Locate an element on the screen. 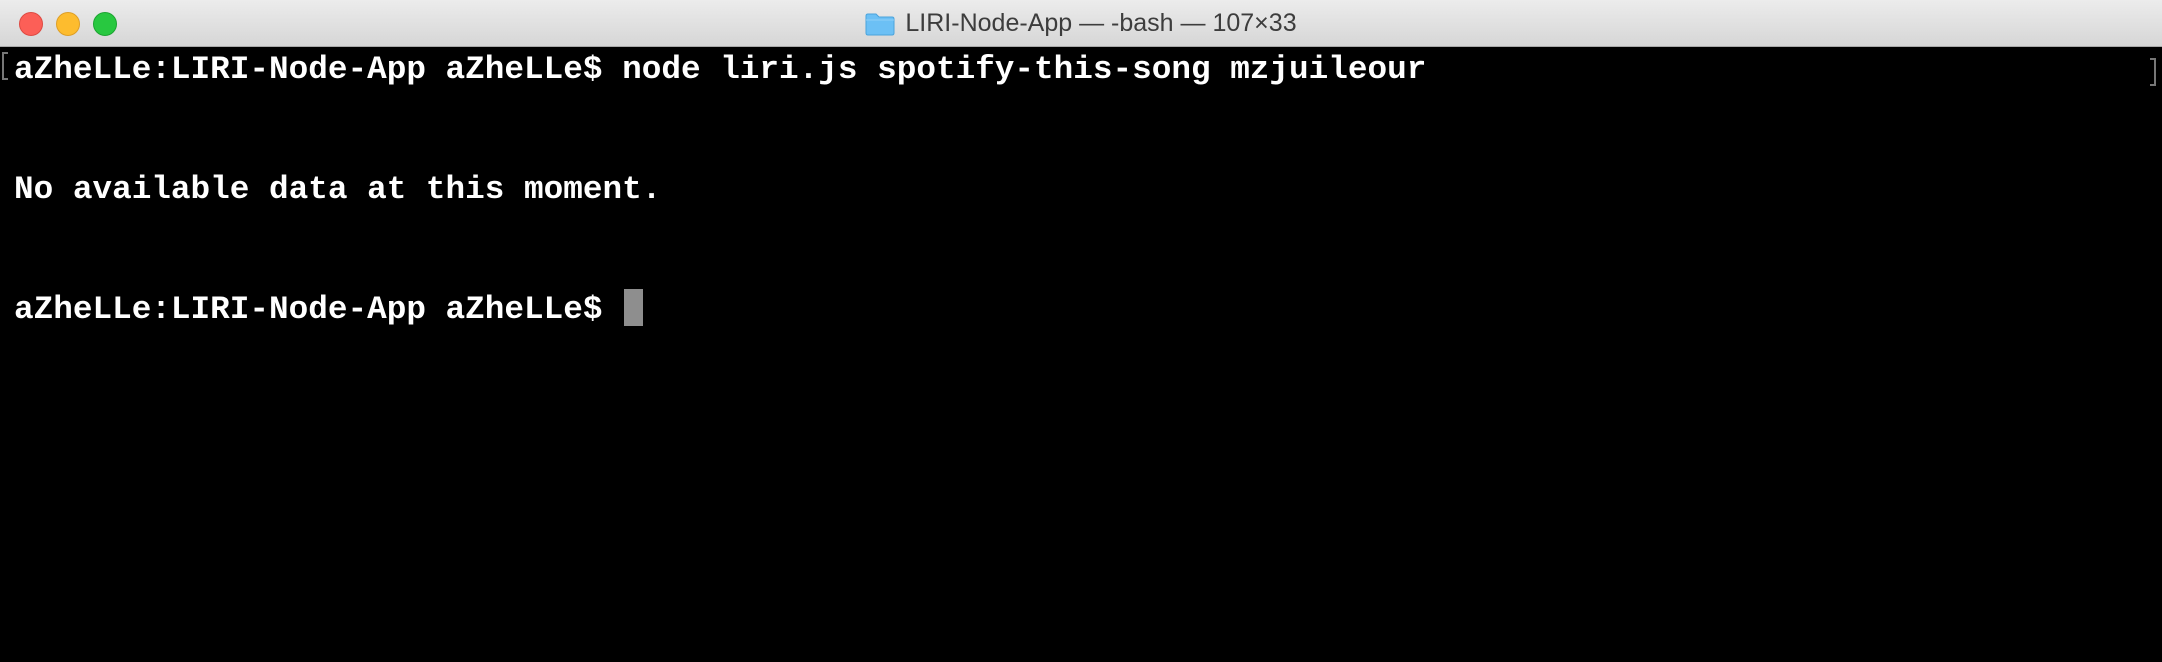 Image resolution: width=2162 pixels, height=662 pixels. line-marker-right is located at coordinates (2153, 72).